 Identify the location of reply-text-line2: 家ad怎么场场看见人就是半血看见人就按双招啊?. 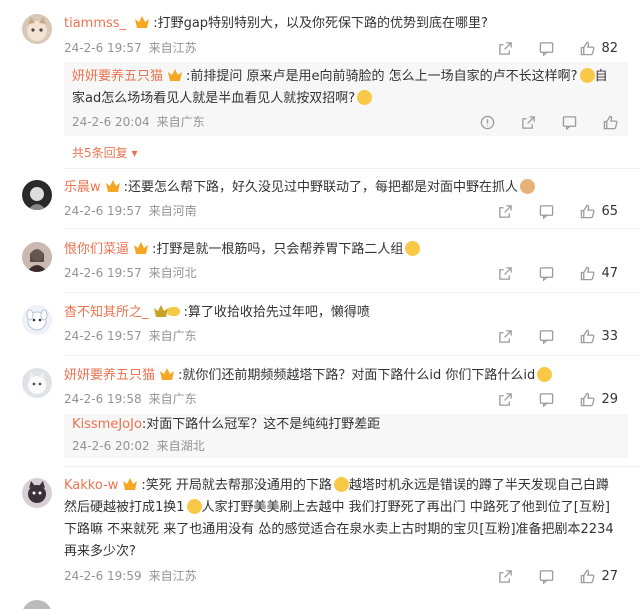
(346, 99).